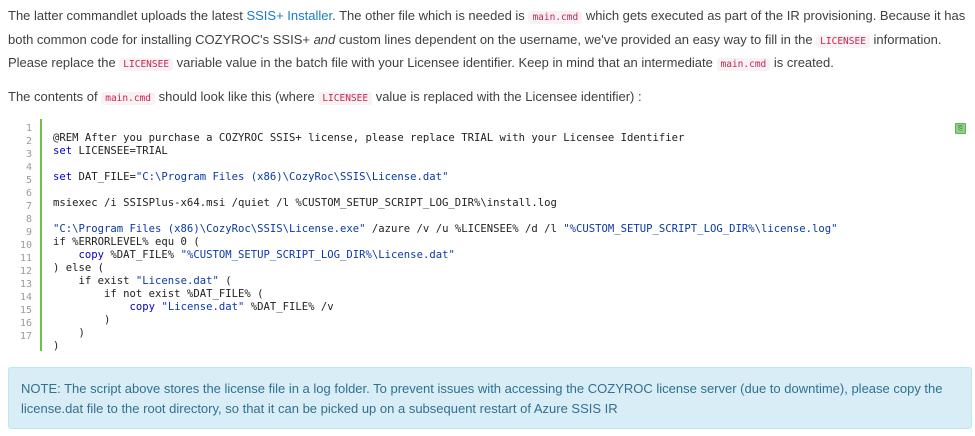  What do you see at coordinates (25, 271) in the screenshot?
I see `line-number: 12` at bounding box center [25, 271].